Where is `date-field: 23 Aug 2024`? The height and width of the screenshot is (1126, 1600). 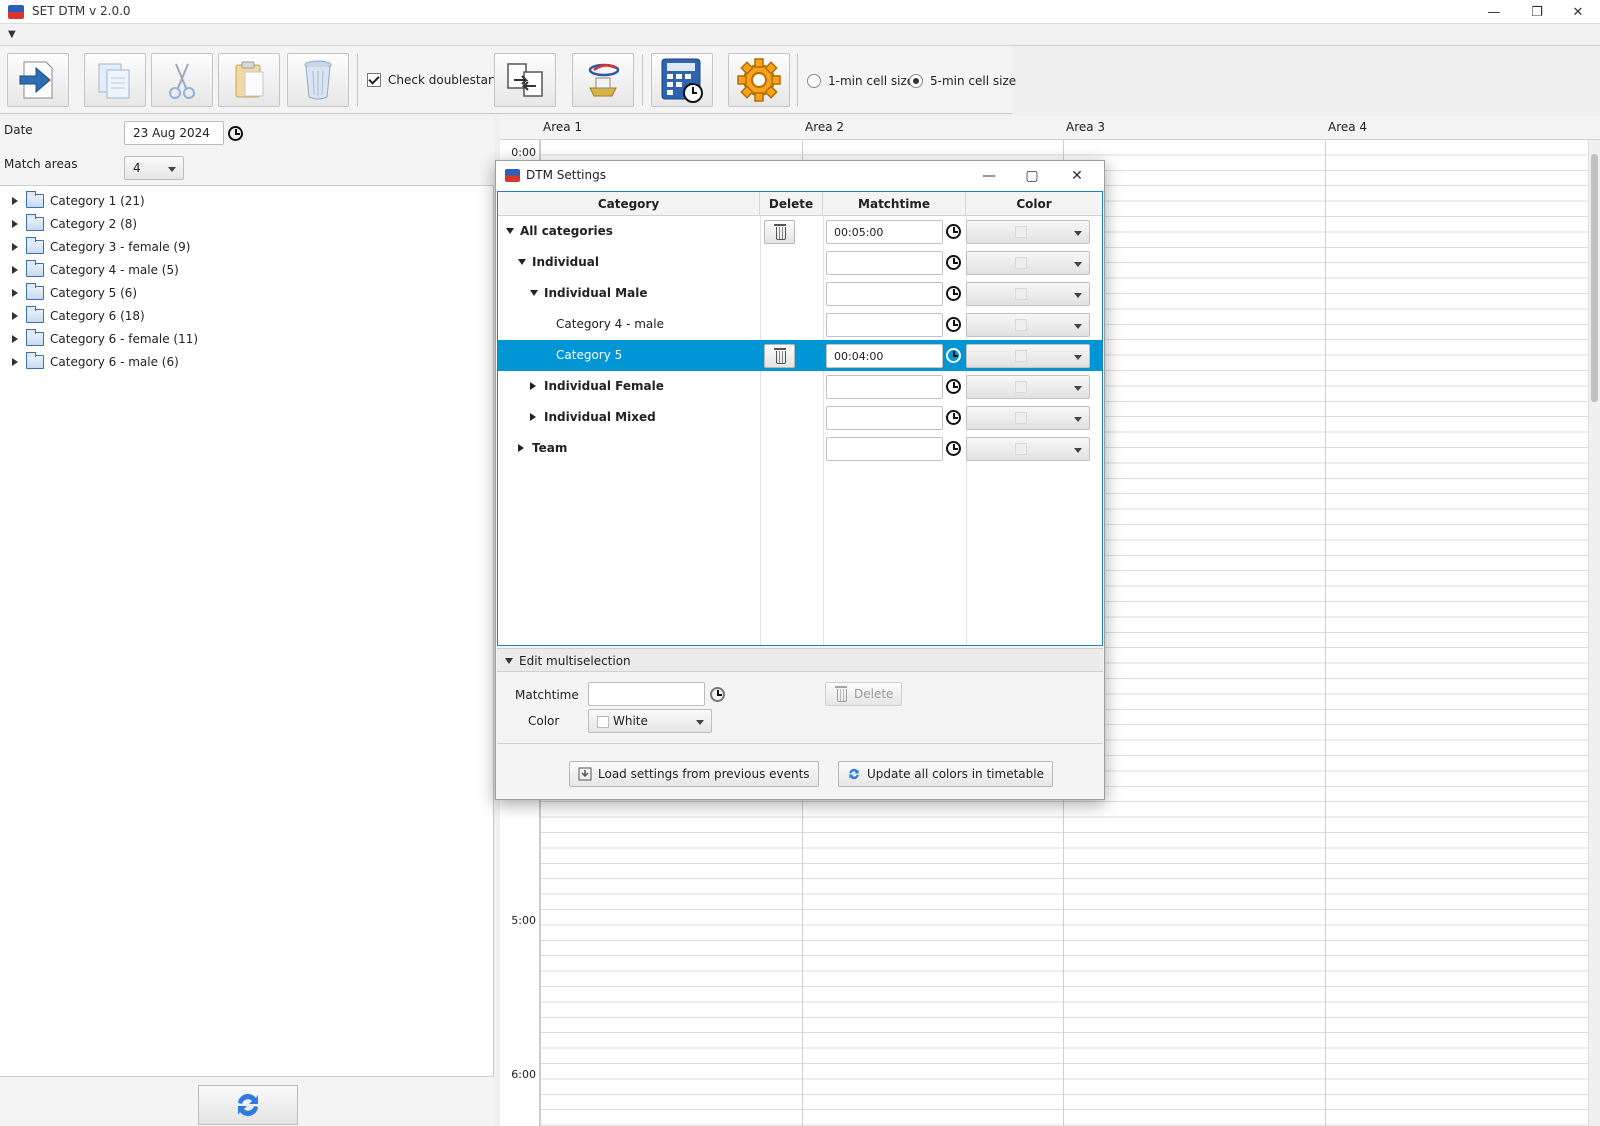 date-field: 23 Aug 2024 is located at coordinates (174, 133).